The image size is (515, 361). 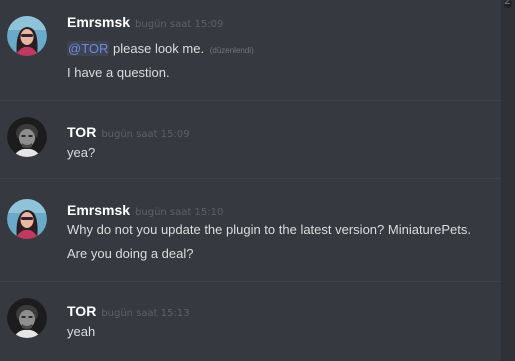 I want to click on message-timestamp: bugün saat 15:10, so click(x=179, y=212).